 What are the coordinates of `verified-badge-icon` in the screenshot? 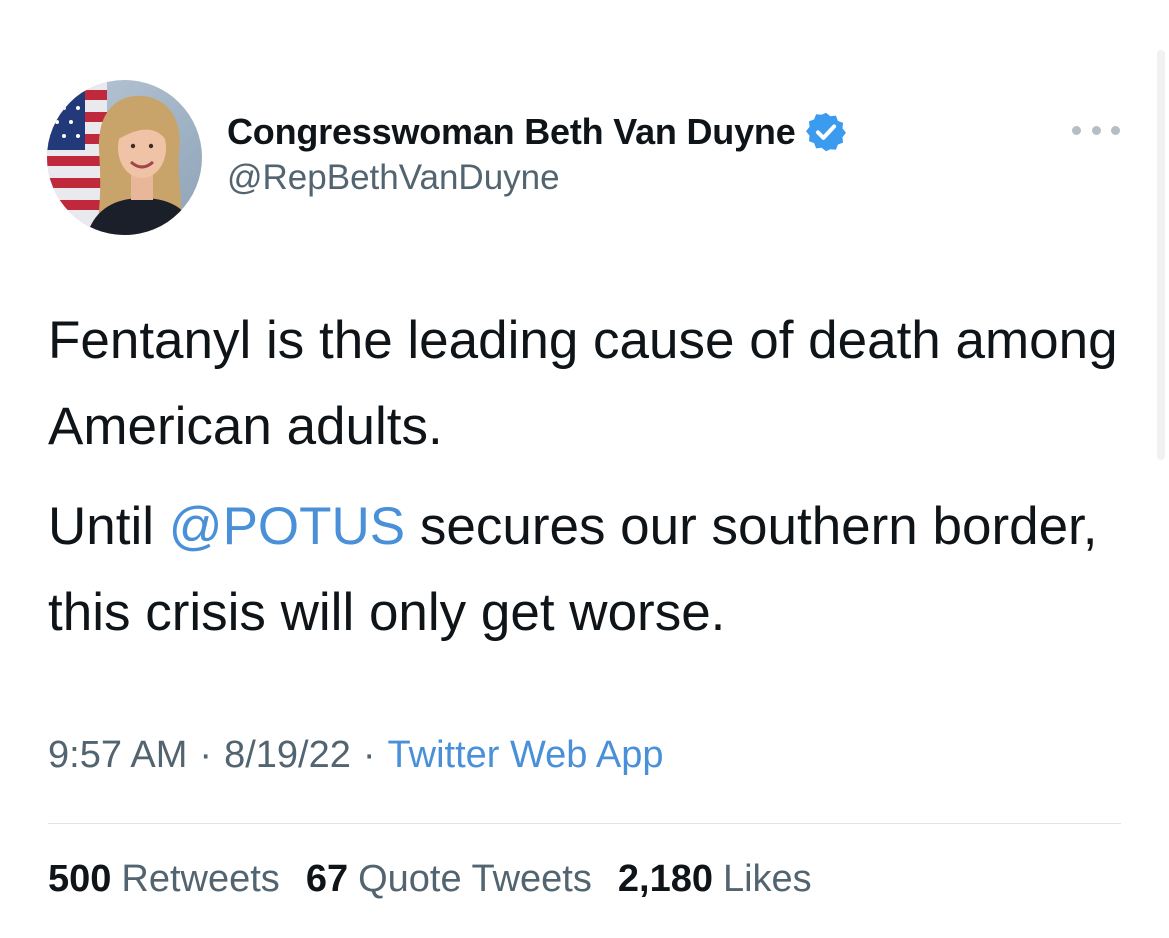 It's located at (826, 132).